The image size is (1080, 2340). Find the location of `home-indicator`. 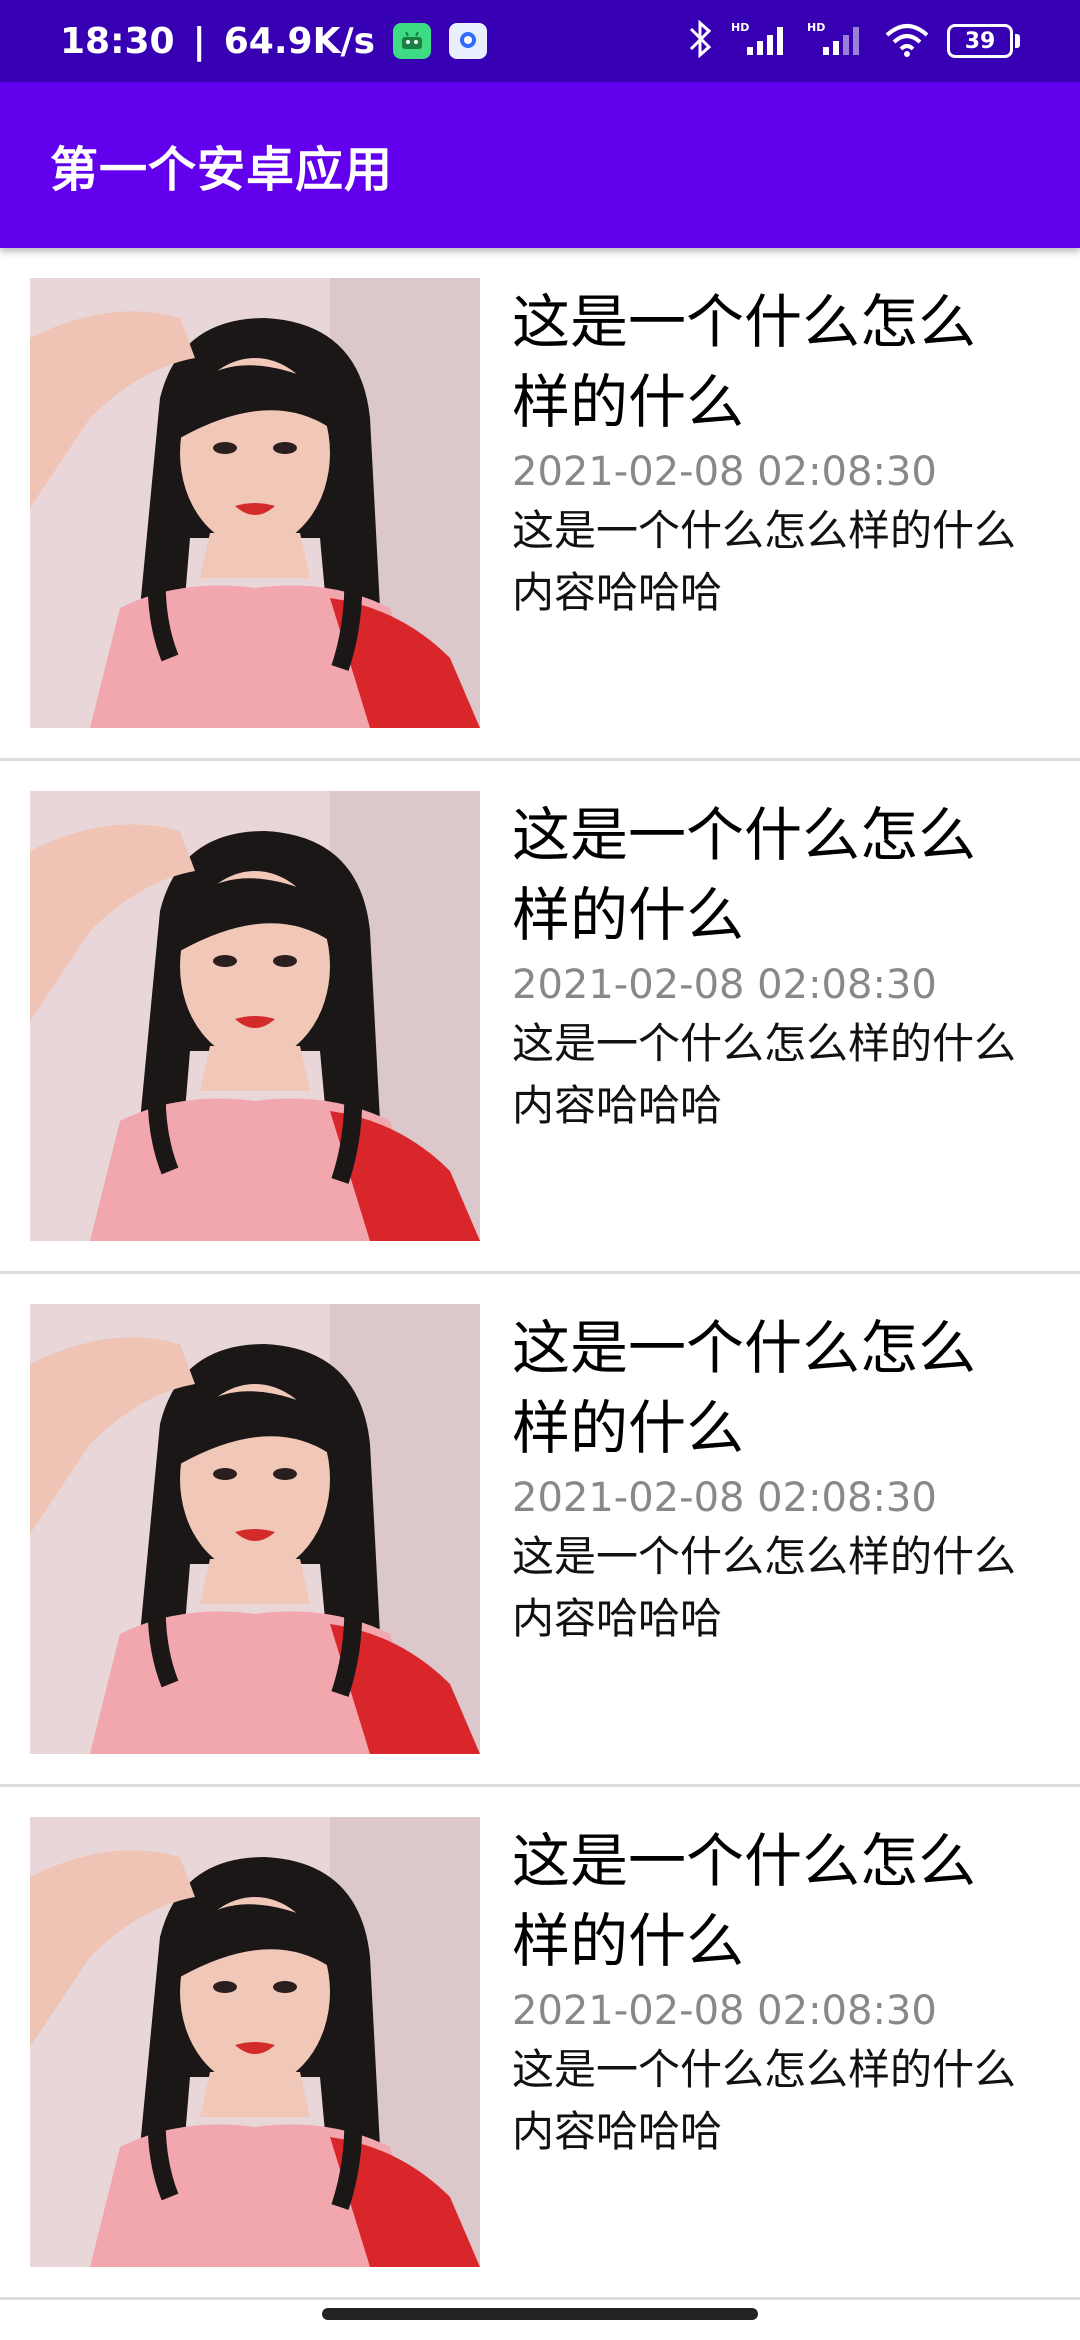

home-indicator is located at coordinates (540, 2314).